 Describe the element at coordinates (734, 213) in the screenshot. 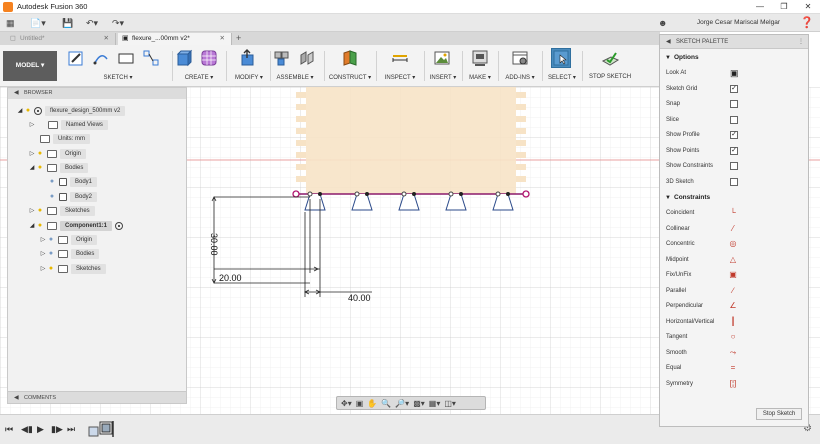

I see `constraint-coincident: Coincident └` at that location.